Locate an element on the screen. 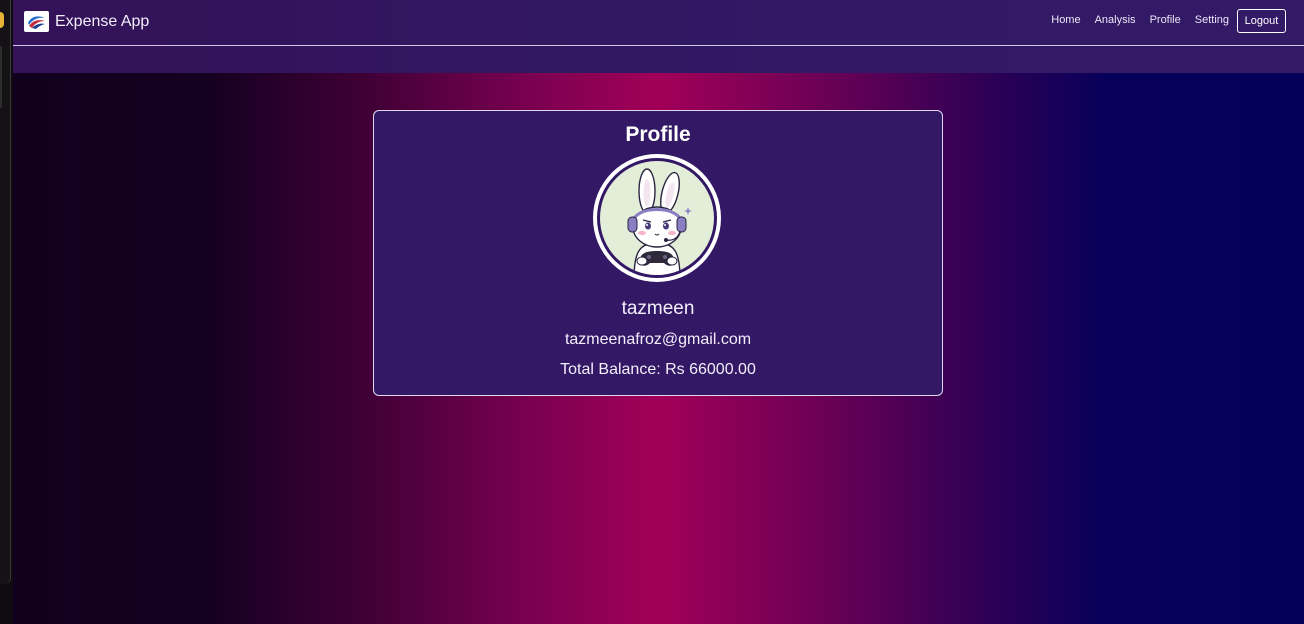 This screenshot has width=1304, height=624. dock-app-icon is located at coordinates (2, 20).